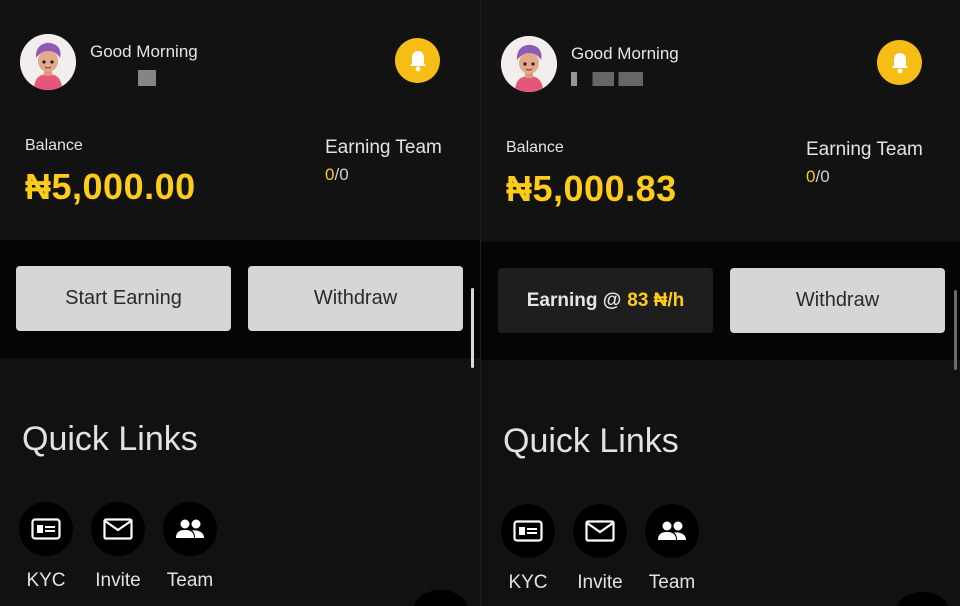 Image resolution: width=960 pixels, height=606 pixels. I want to click on balance-value: ₦5,000.00, so click(110, 186).